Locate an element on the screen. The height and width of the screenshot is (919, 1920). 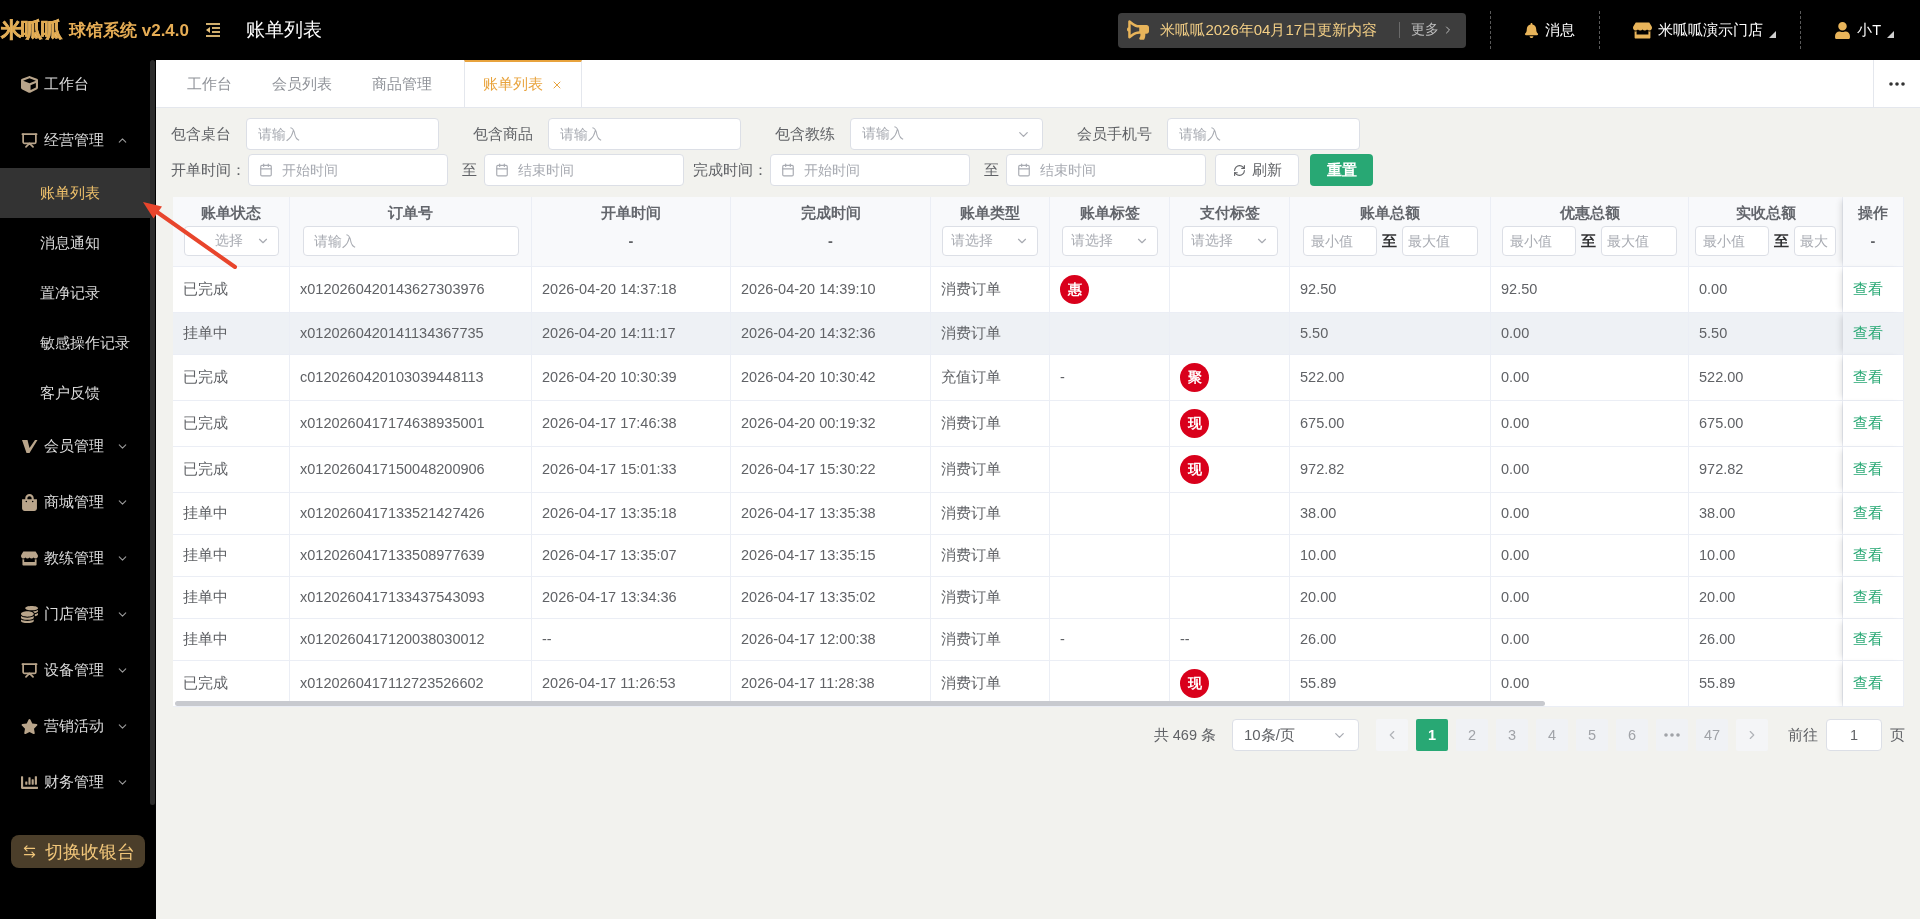
chart-board-icon is located at coordinates (29, 140).